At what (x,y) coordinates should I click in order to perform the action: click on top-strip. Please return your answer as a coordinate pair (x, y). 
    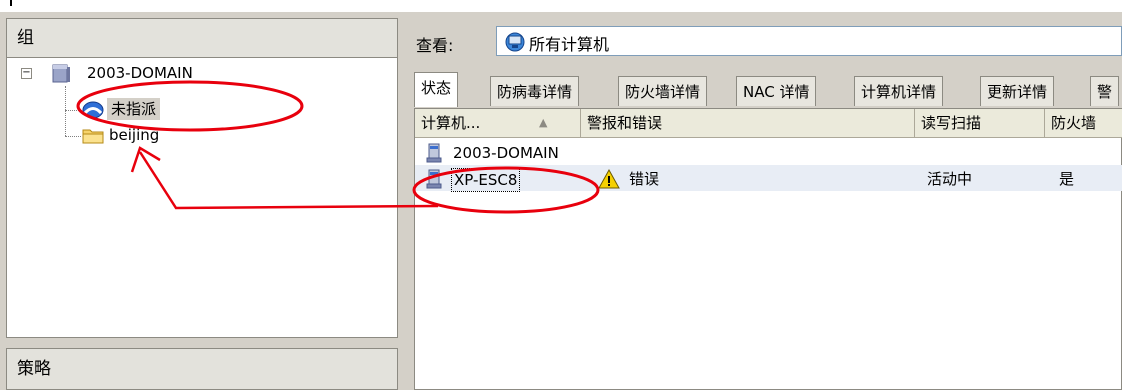
    Looking at the image, I should click on (561, 6).